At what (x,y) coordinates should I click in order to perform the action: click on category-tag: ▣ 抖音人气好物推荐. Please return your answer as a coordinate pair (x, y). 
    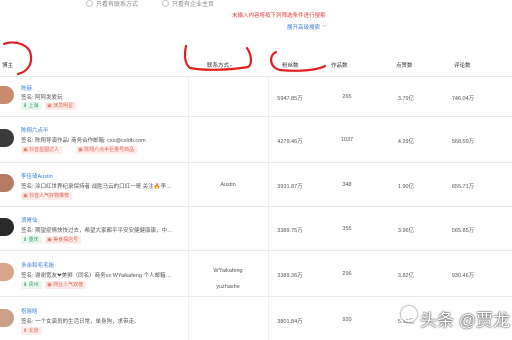
    Looking at the image, I should click on (47, 196).